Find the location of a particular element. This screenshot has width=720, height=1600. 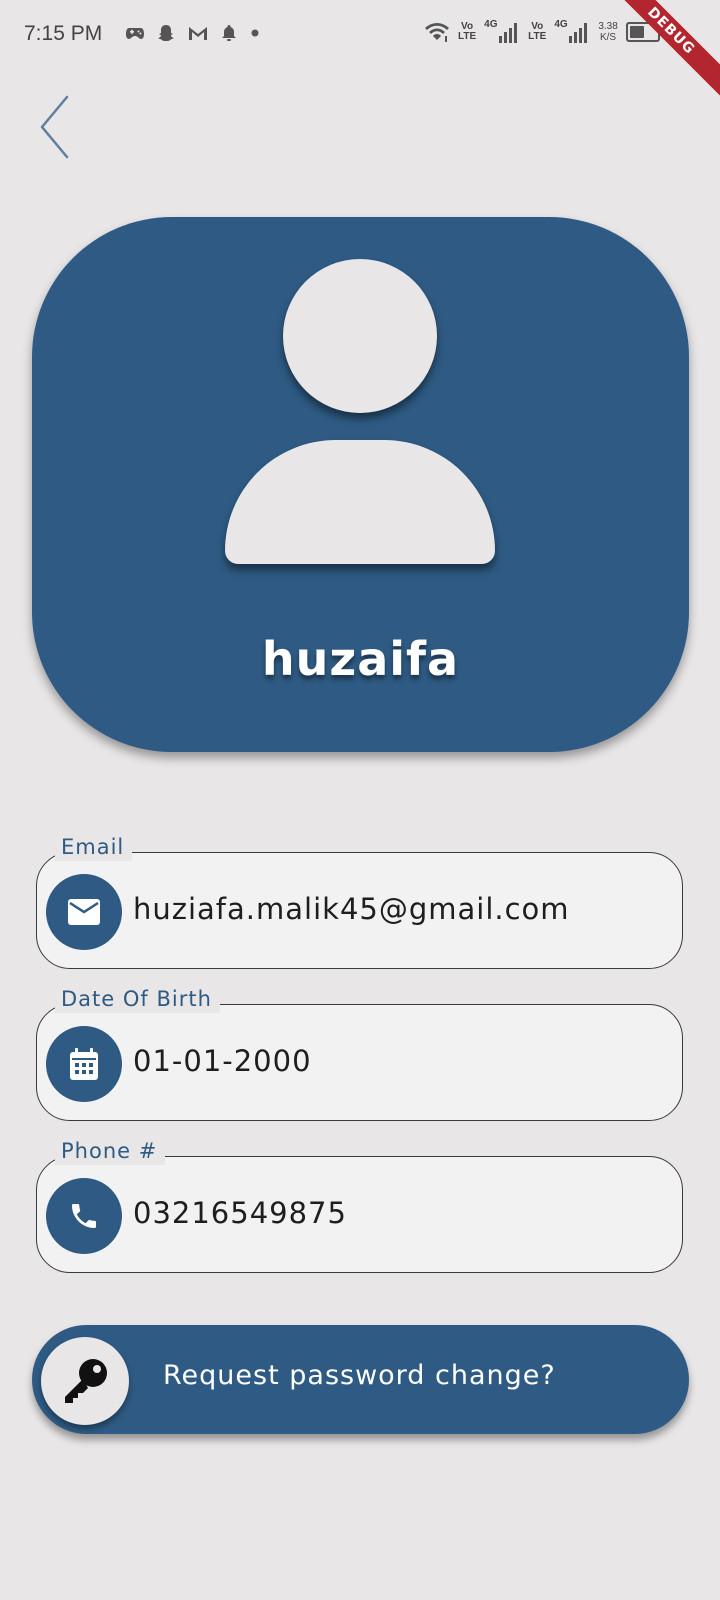

key-icon is located at coordinates (86, 1381).